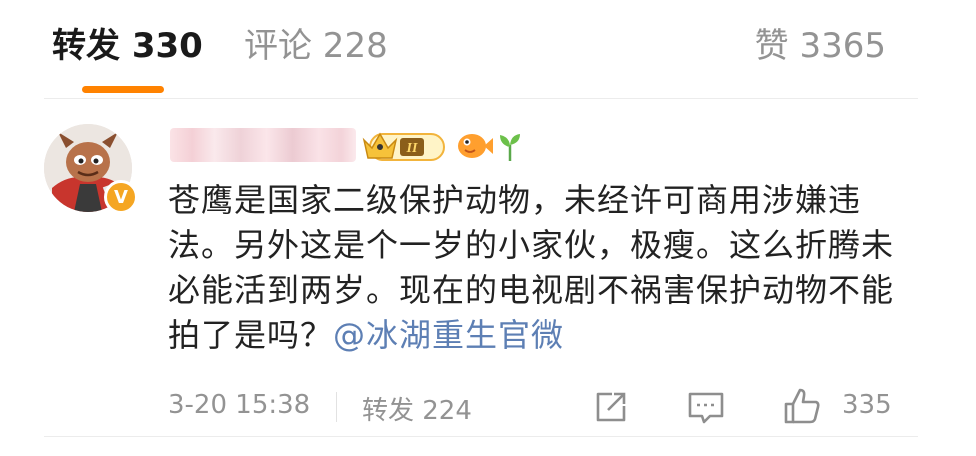 The width and height of the screenshot is (976, 456). Describe the element at coordinates (316, 46) in the screenshot. I see `tab-comments: 评论 228` at that location.